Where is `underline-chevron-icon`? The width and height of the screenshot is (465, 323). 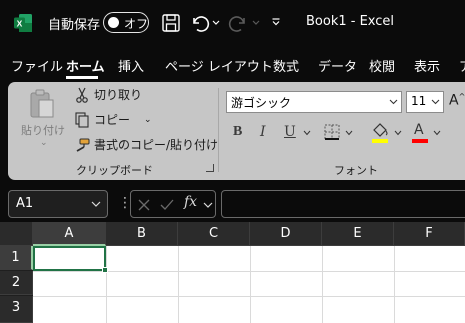
underline-chevron-icon is located at coordinates (307, 133).